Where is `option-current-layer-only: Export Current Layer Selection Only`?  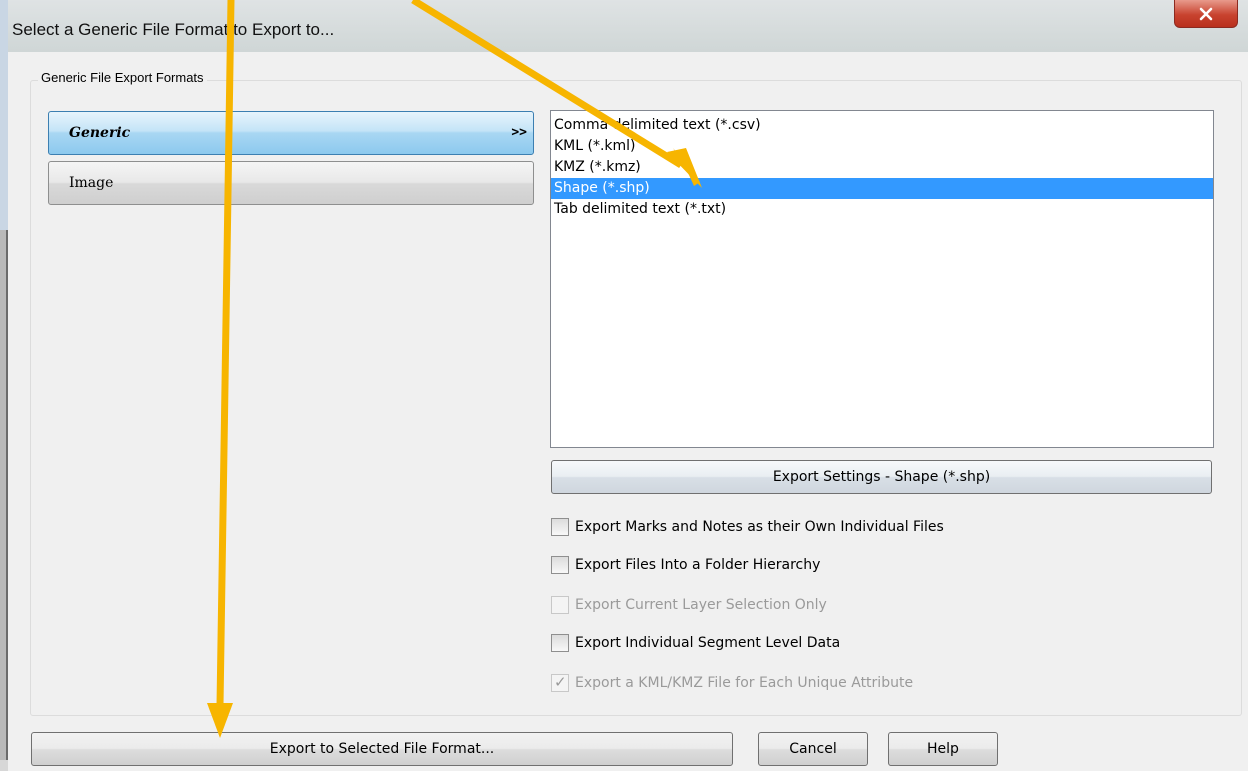
option-current-layer-only: Export Current Layer Selection Only is located at coordinates (689, 605).